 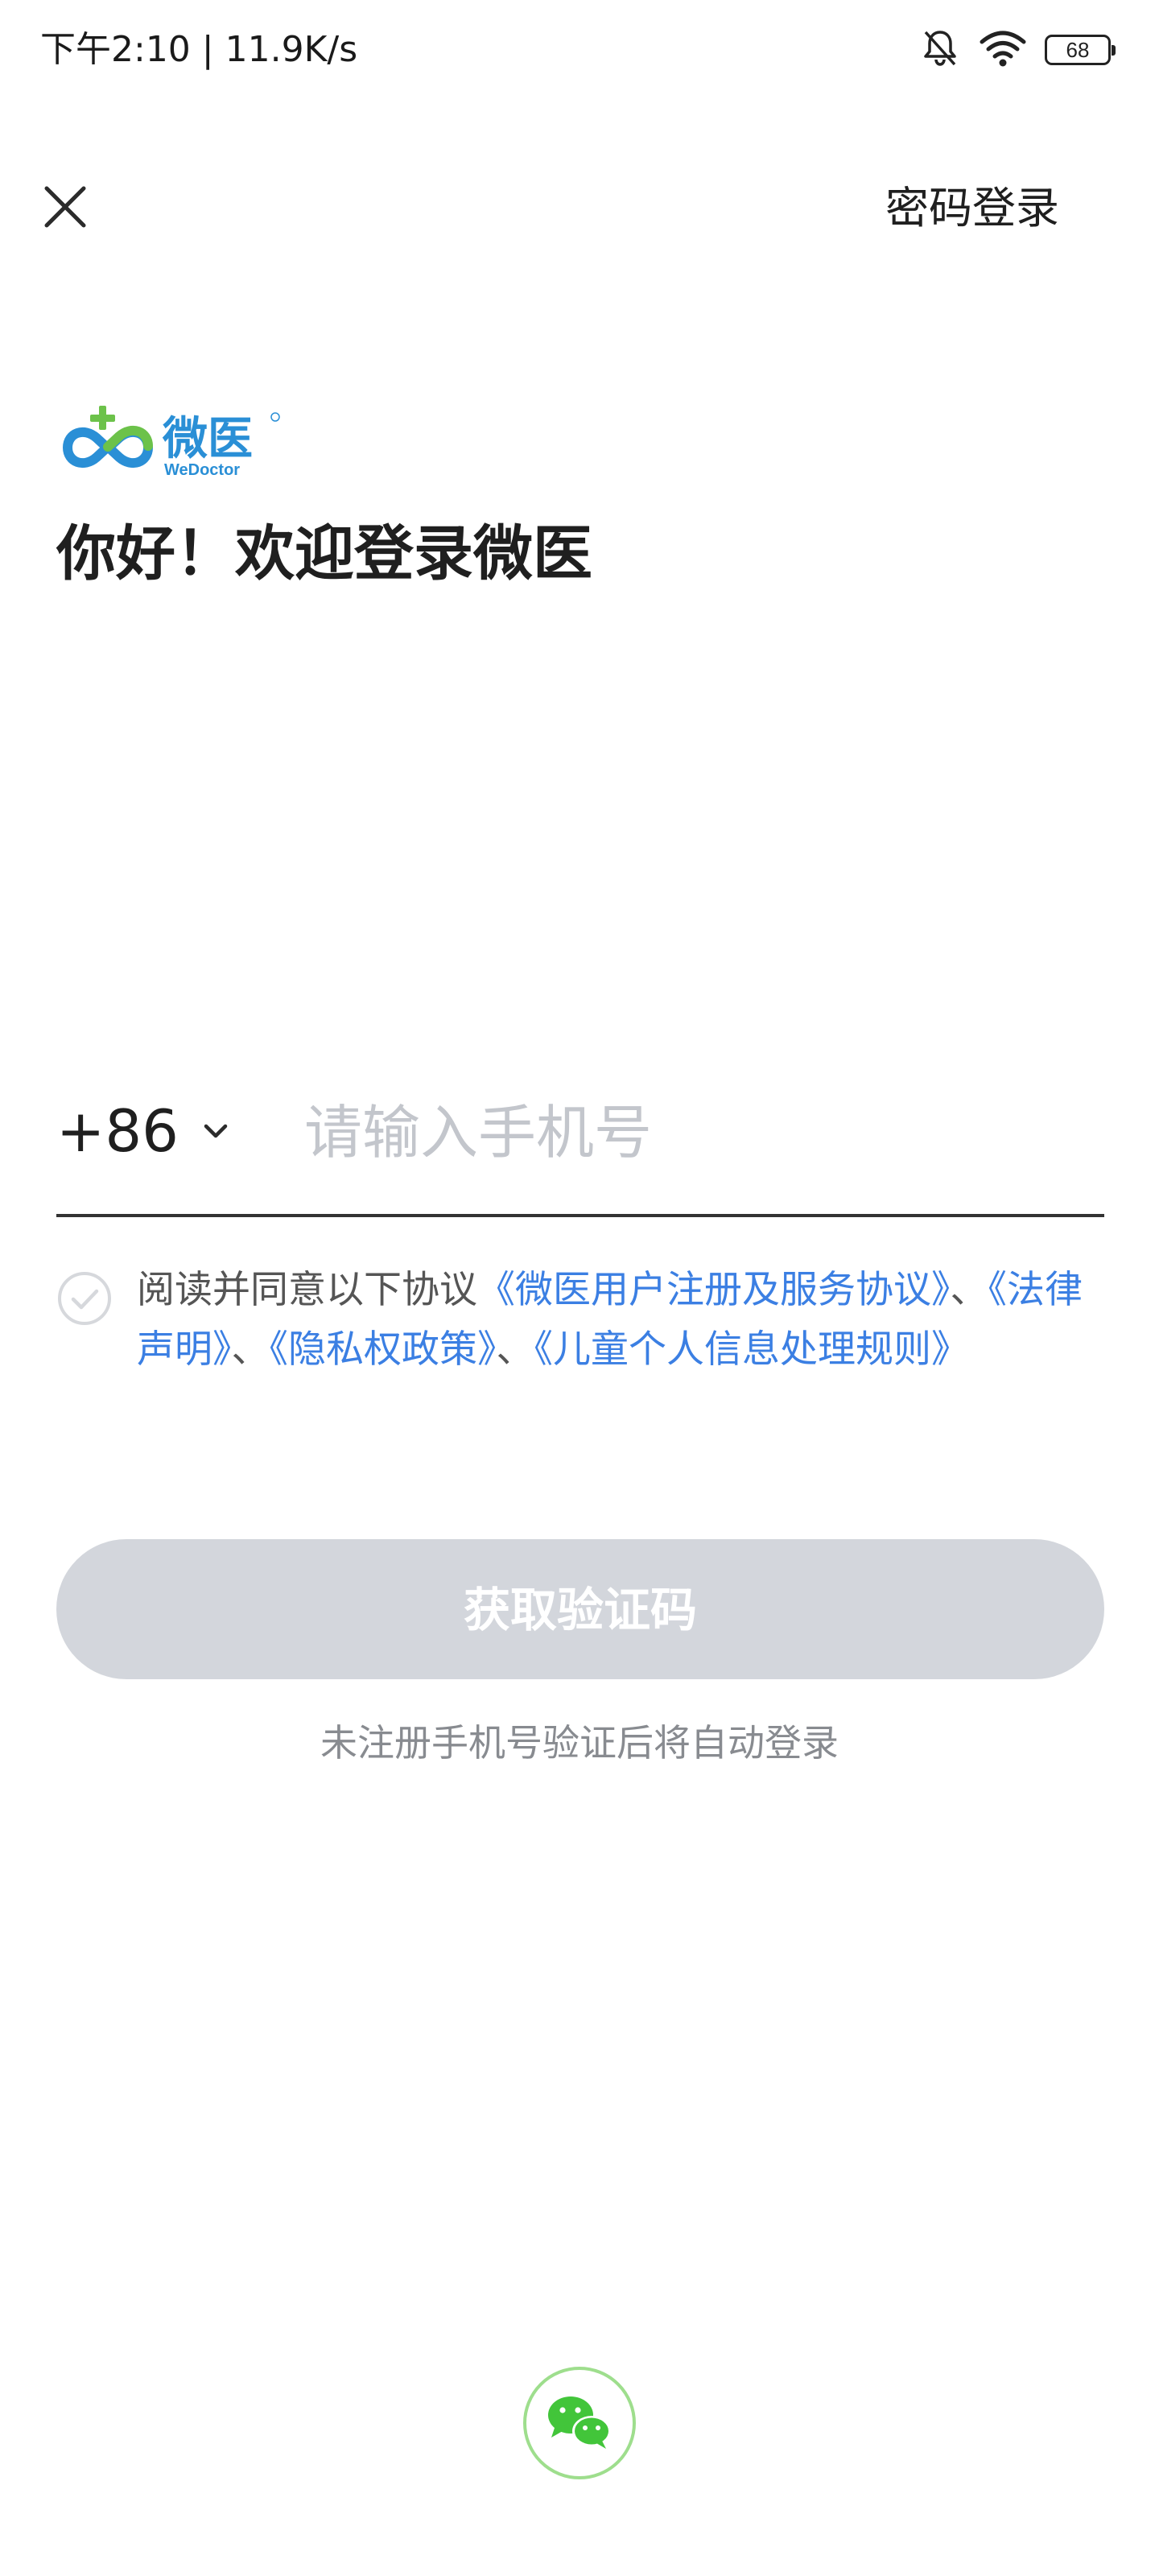 I want to click on country-code-selector: +86, so click(x=144, y=1131).